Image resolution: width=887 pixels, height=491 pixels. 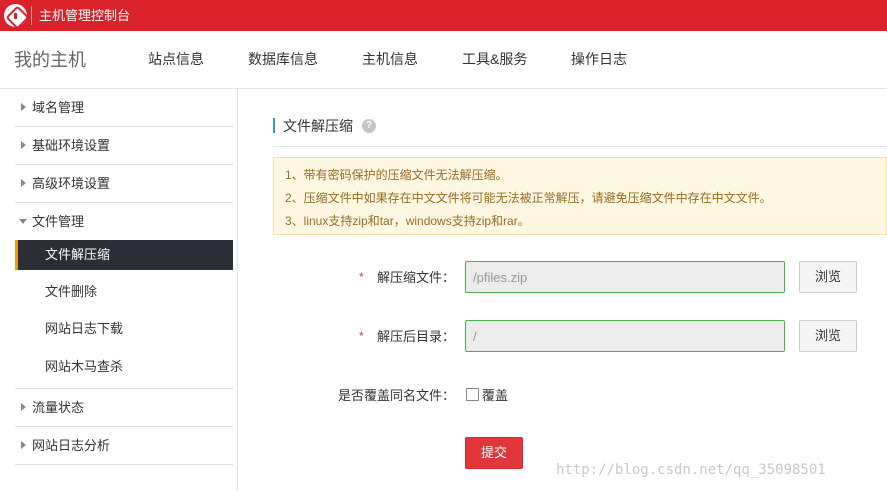 I want to click on sidebar-item-label: 网站日志分析, so click(x=71, y=445).